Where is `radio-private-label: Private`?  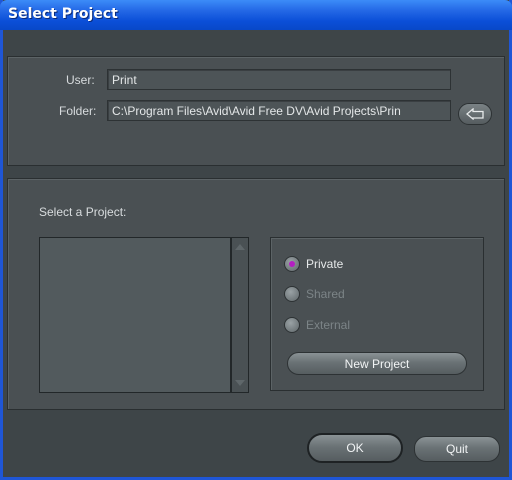
radio-private-label: Private is located at coordinates (325, 264).